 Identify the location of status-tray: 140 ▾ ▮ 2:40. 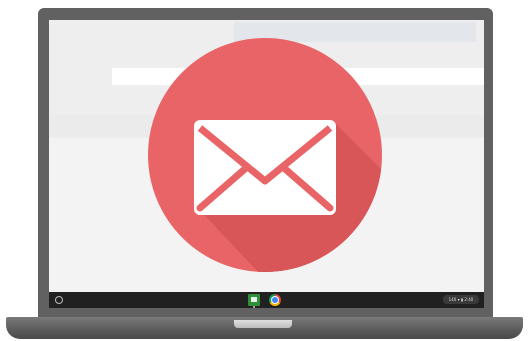
(461, 299).